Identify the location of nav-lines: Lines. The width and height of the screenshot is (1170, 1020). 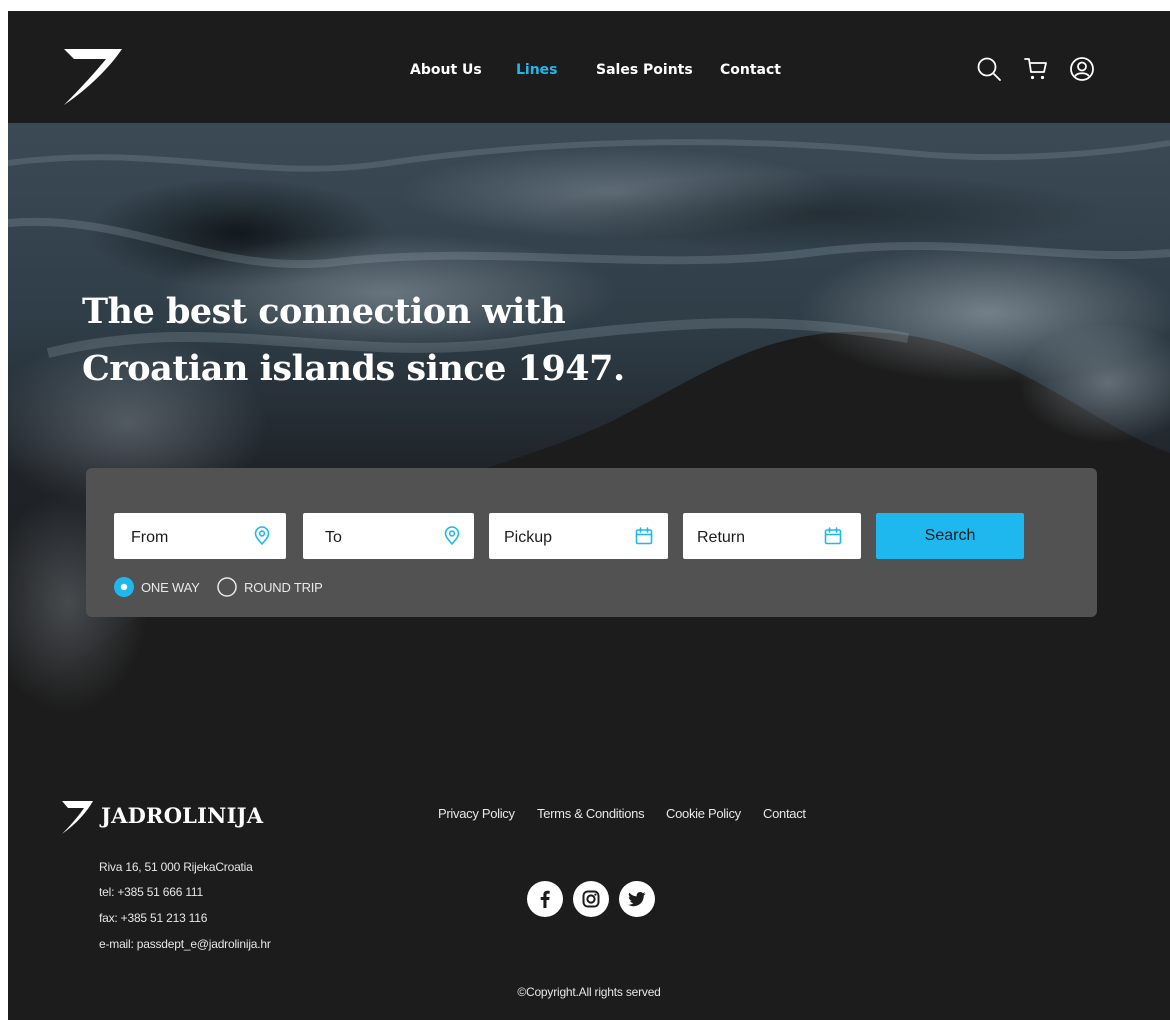
(537, 70).